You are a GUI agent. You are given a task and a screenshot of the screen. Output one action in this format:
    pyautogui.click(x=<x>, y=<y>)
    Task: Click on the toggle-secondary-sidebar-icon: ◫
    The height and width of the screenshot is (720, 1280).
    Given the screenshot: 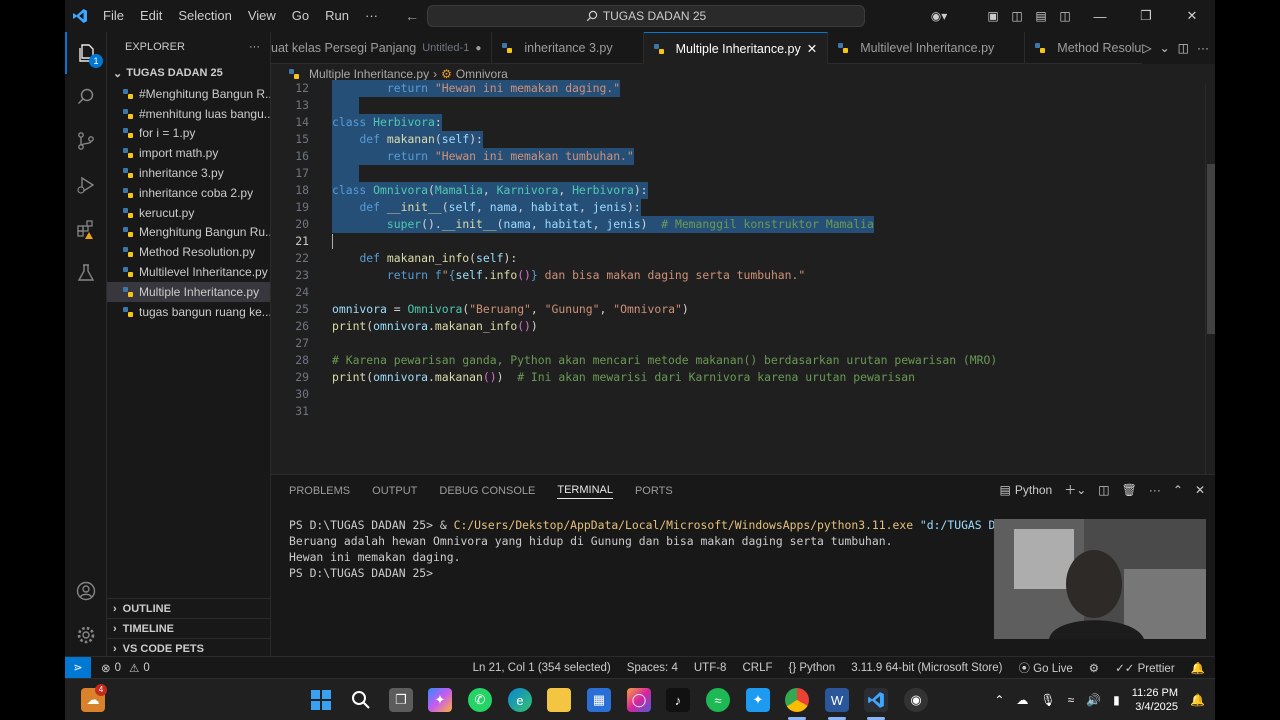 What is the action you would take?
    pyautogui.click(x=1065, y=16)
    